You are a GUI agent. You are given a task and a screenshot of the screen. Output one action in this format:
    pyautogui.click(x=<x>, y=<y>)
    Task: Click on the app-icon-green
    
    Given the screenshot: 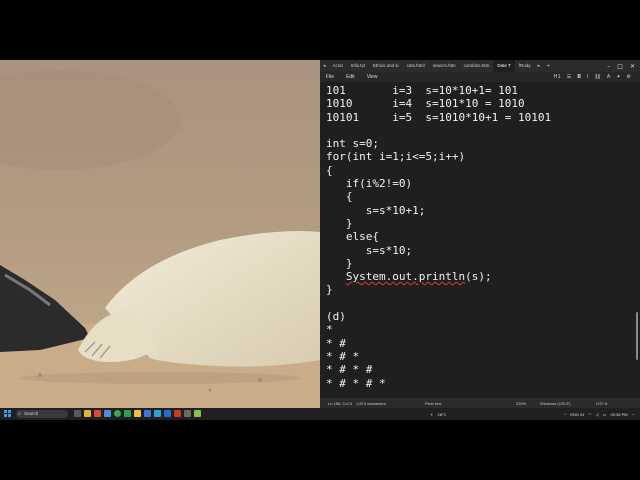 What is the action you would take?
    pyautogui.click(x=127, y=413)
    